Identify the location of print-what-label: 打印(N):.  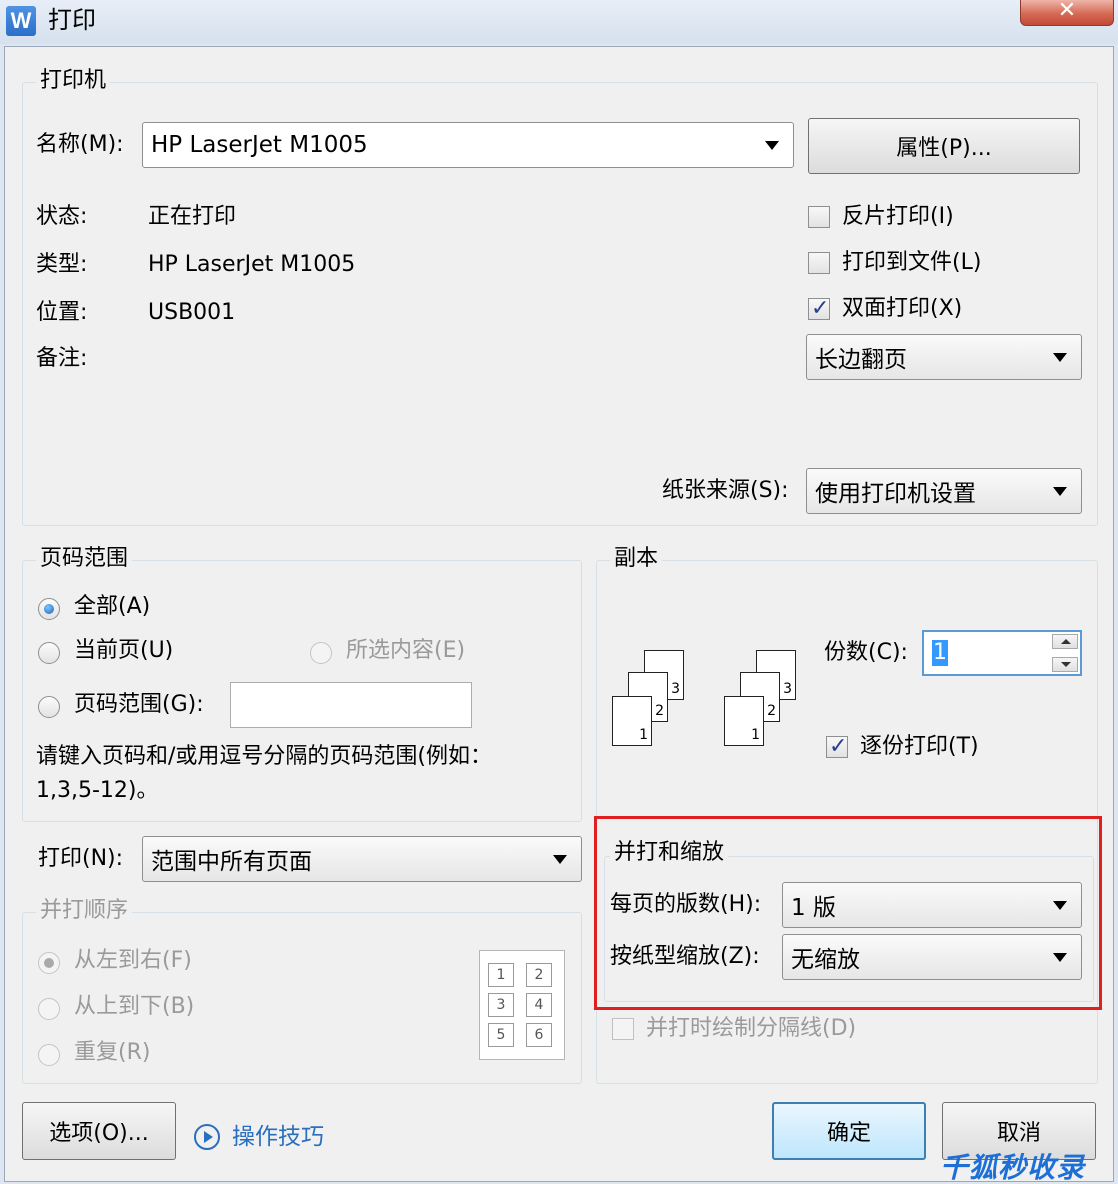
(81, 858).